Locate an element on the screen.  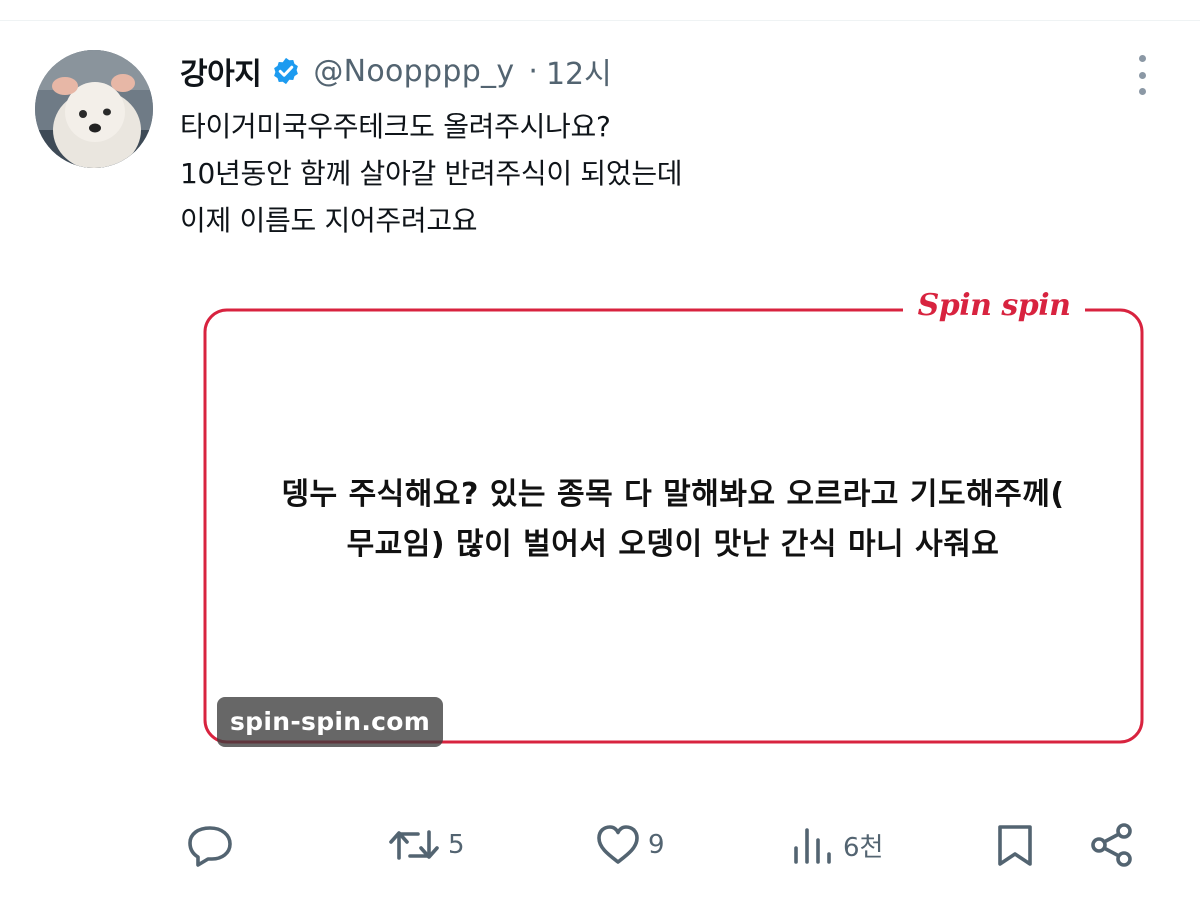
views-button: 6천 is located at coordinates (836, 845).